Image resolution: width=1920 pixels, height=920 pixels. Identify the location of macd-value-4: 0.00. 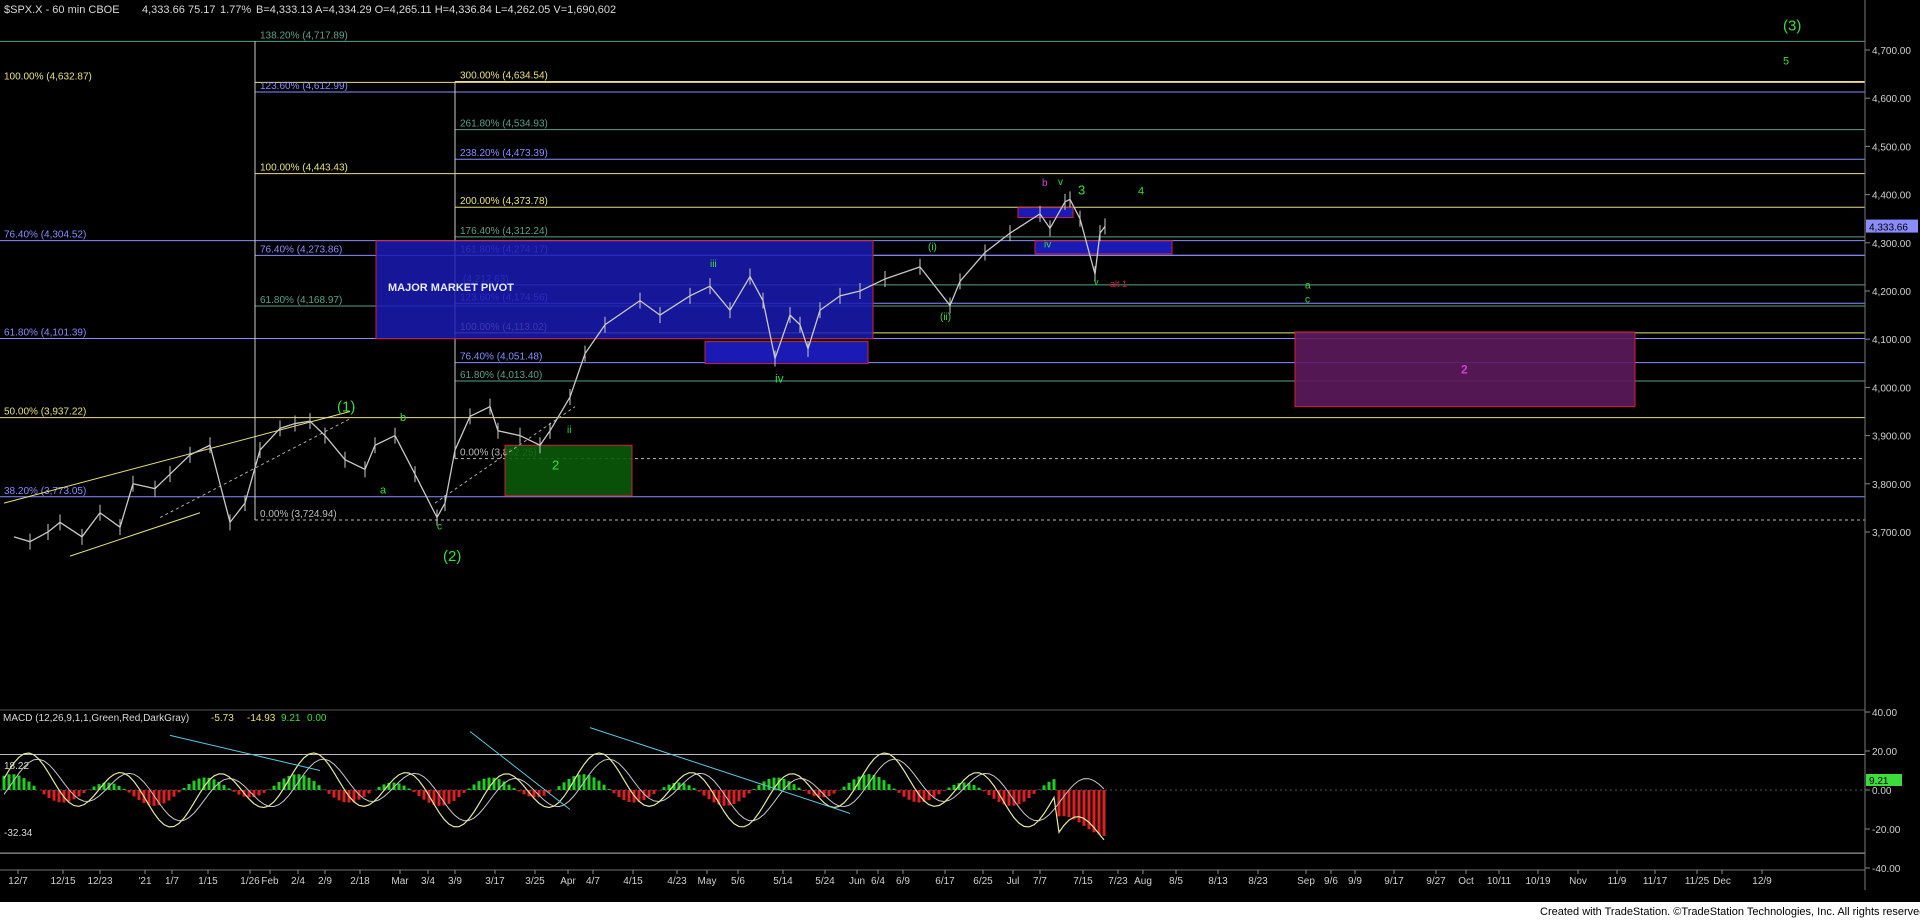
(317, 718).